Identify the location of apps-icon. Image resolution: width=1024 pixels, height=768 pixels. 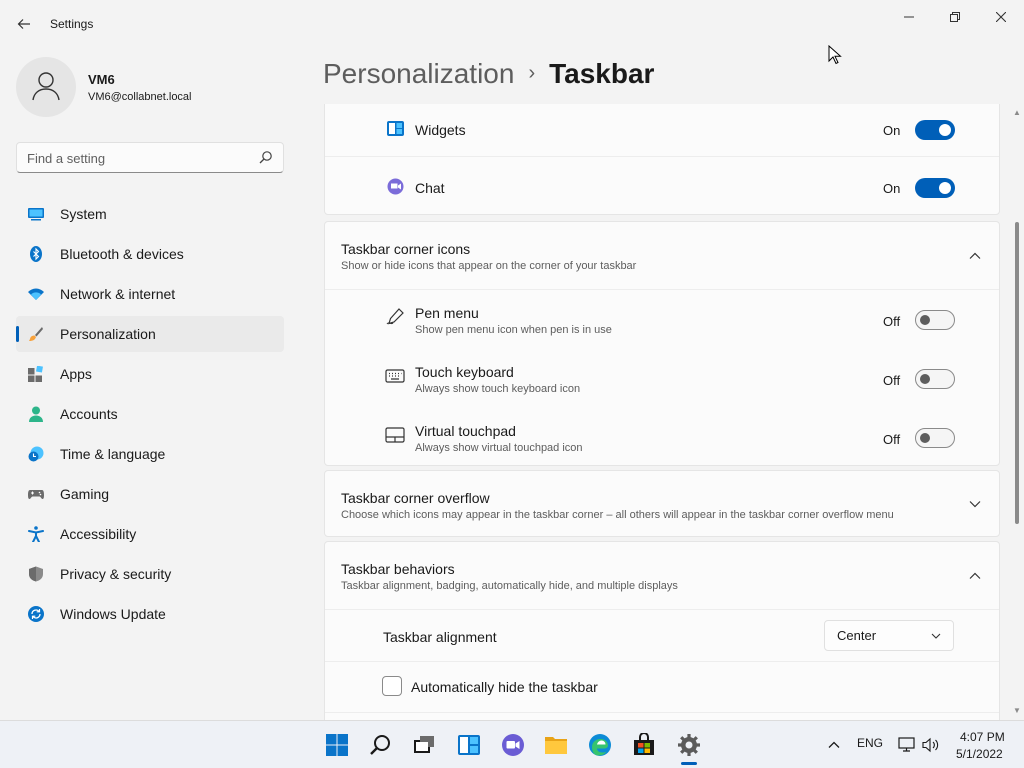
(35, 374).